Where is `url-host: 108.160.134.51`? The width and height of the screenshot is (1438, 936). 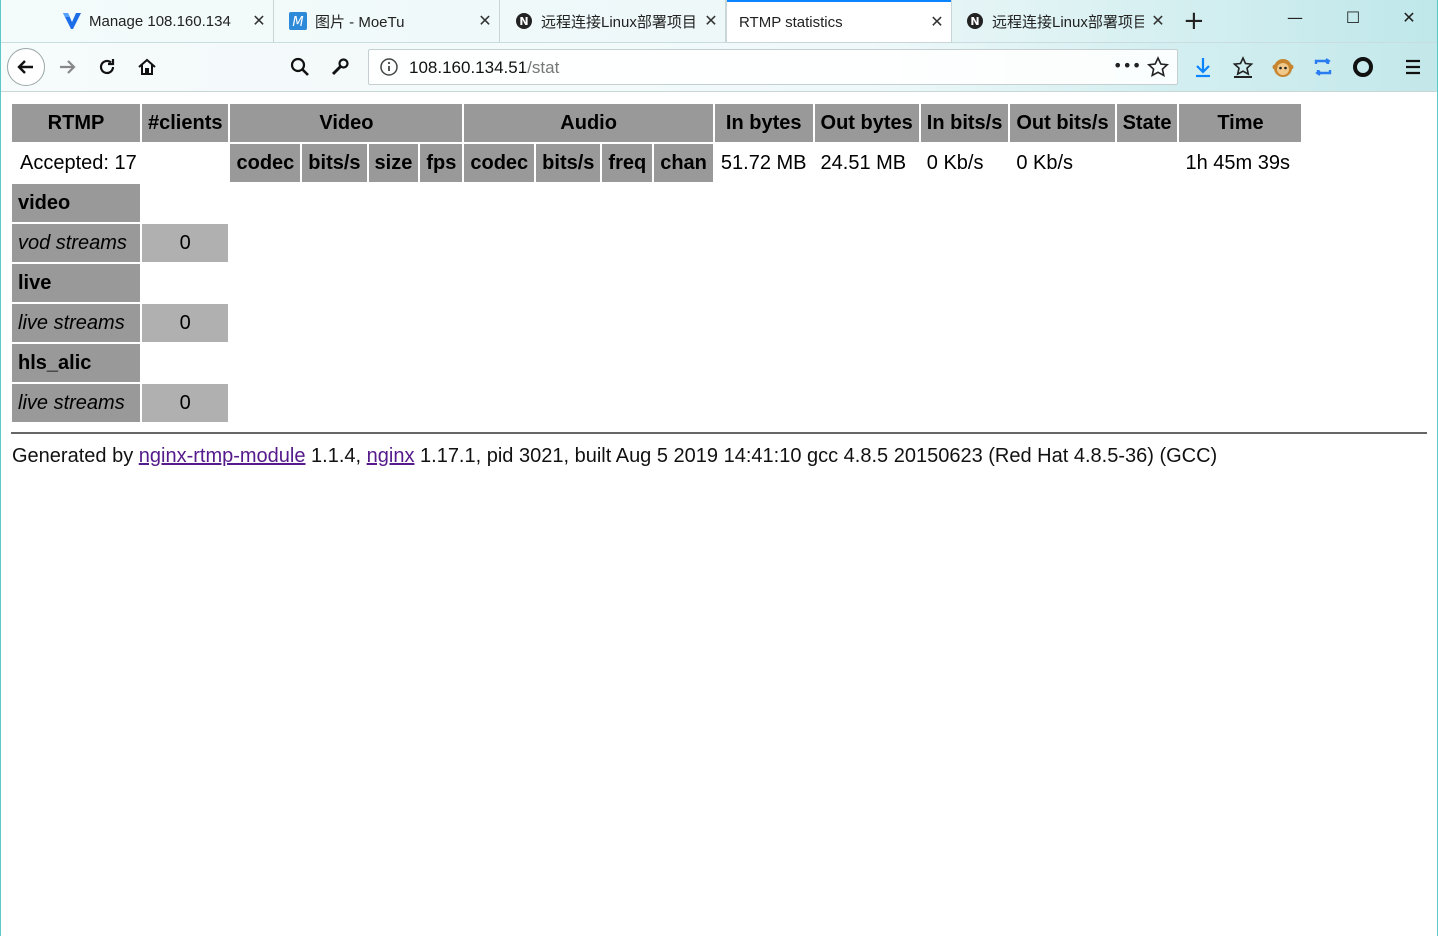
url-host: 108.160.134.51 is located at coordinates (468, 67).